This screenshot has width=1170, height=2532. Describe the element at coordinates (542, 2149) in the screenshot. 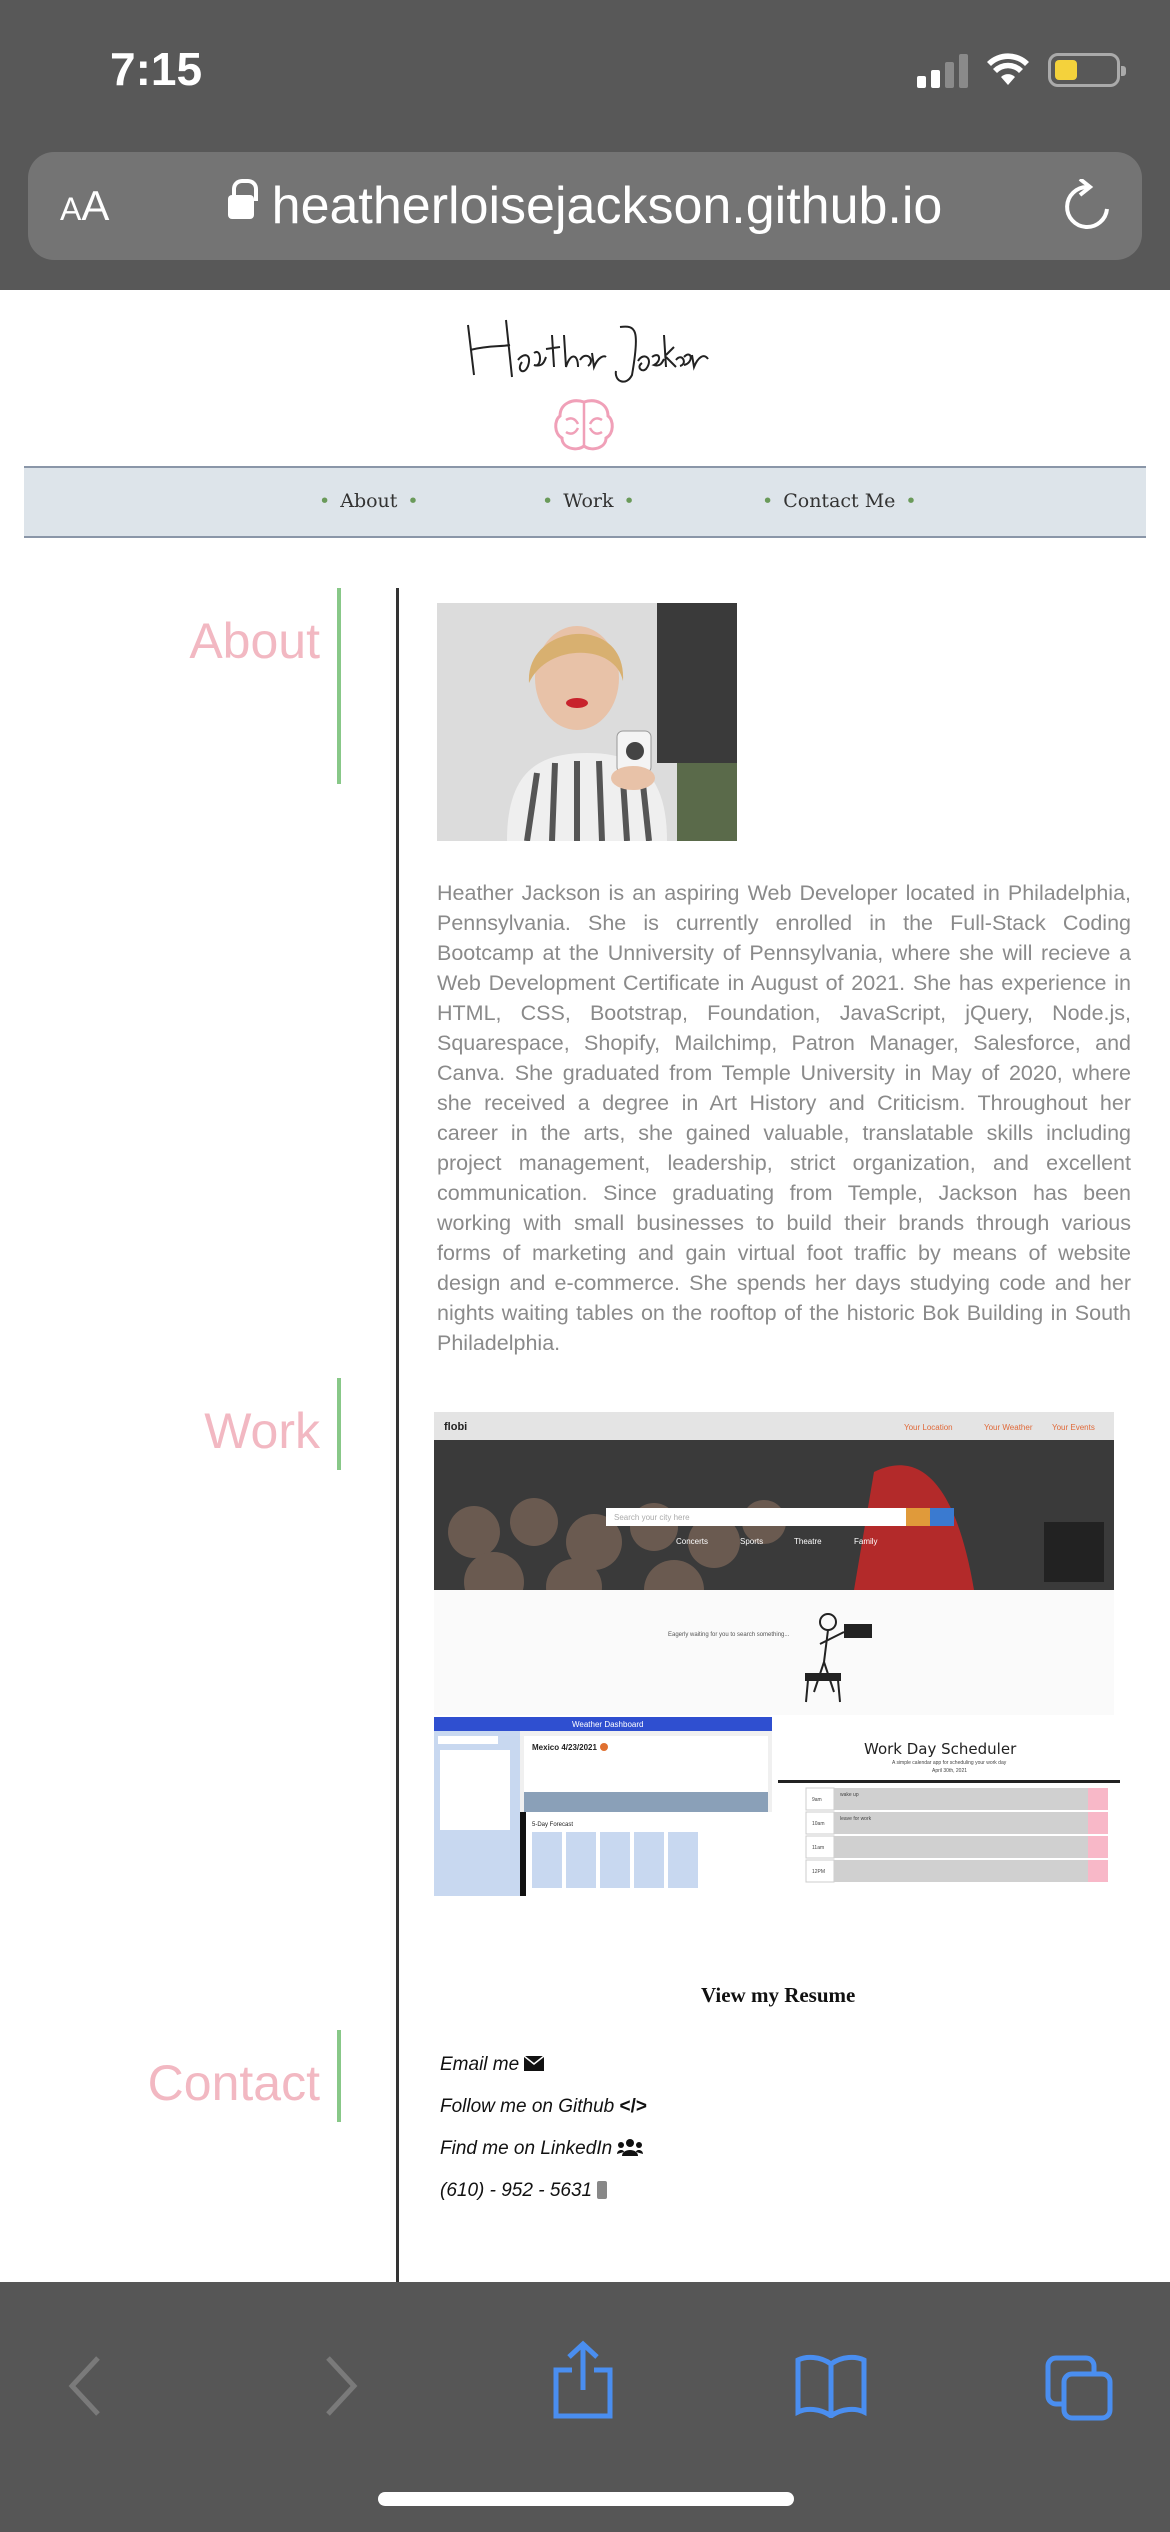

I see `linkedin-link: Find me on LinkedIn` at that location.